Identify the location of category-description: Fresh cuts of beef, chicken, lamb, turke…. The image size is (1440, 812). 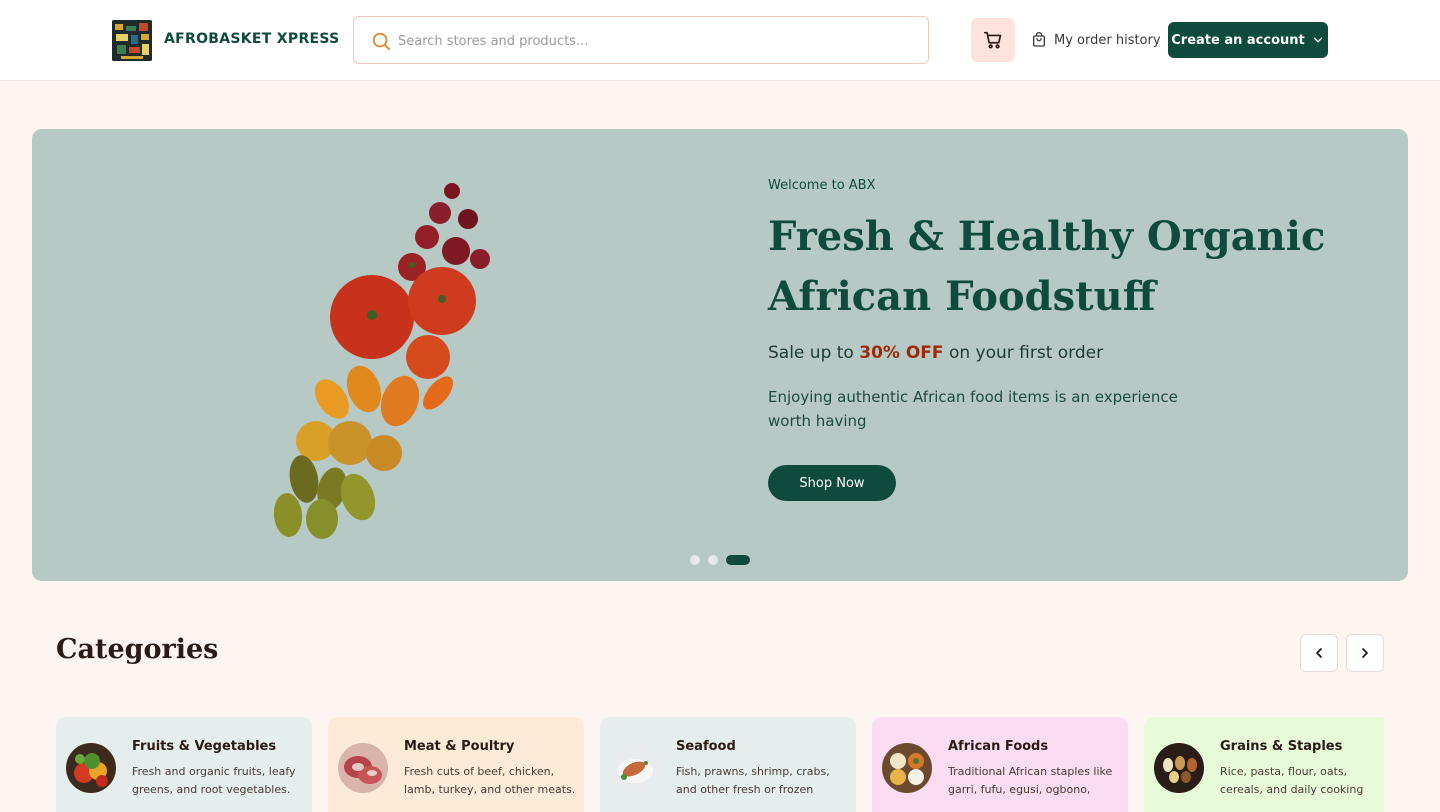
(490, 780).